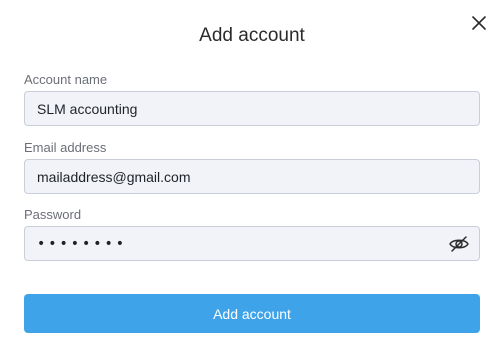  Describe the element at coordinates (252, 313) in the screenshot. I see `add-account-button: Add account` at that location.